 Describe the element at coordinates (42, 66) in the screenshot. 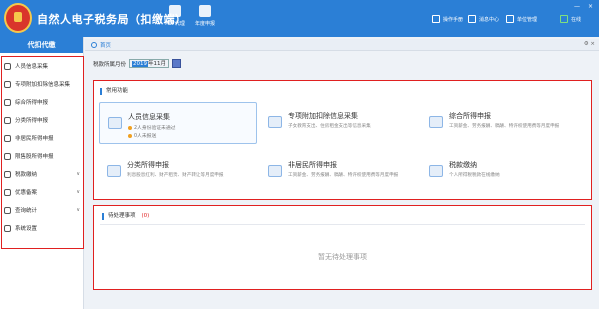

I see `sidebar-item-personnel-info: 人员信息采集` at that location.